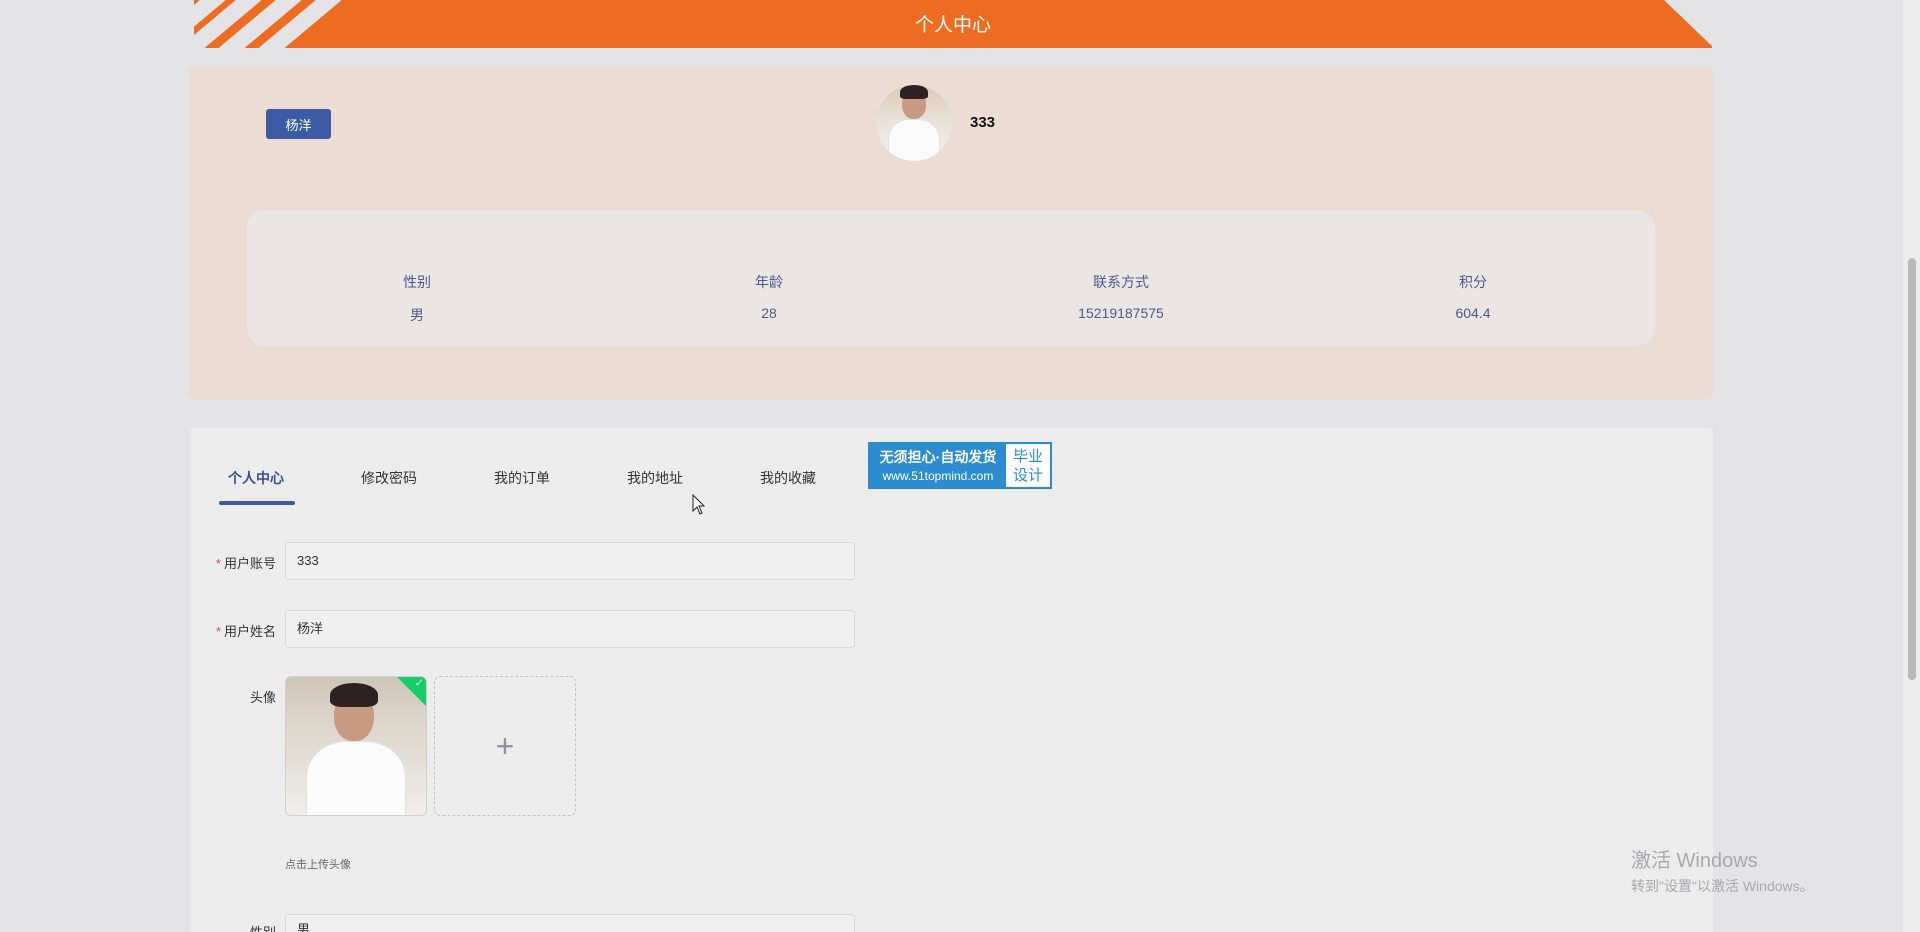 Image resolution: width=1920 pixels, height=932 pixels. Describe the element at coordinates (419, 683) in the screenshot. I see `check-icon: ✓` at that location.